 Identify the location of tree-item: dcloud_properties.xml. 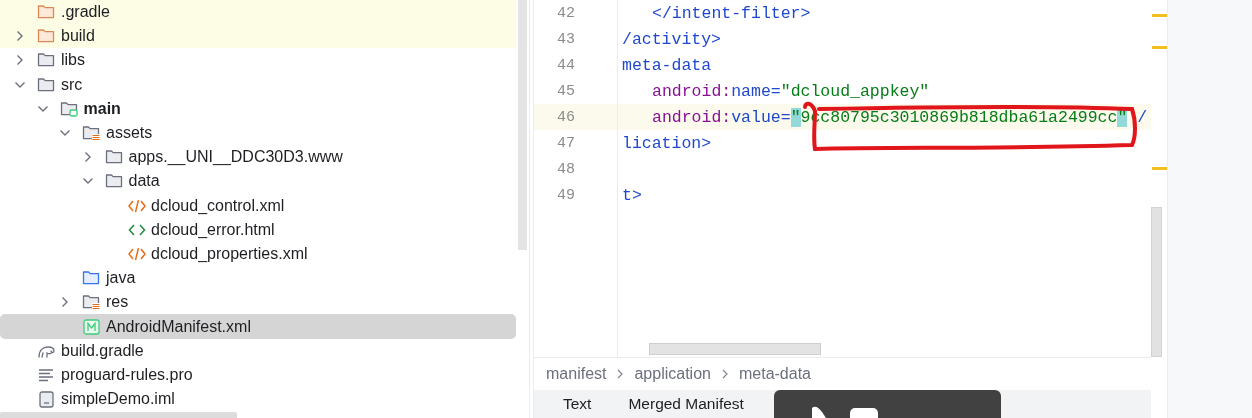
(258, 254).